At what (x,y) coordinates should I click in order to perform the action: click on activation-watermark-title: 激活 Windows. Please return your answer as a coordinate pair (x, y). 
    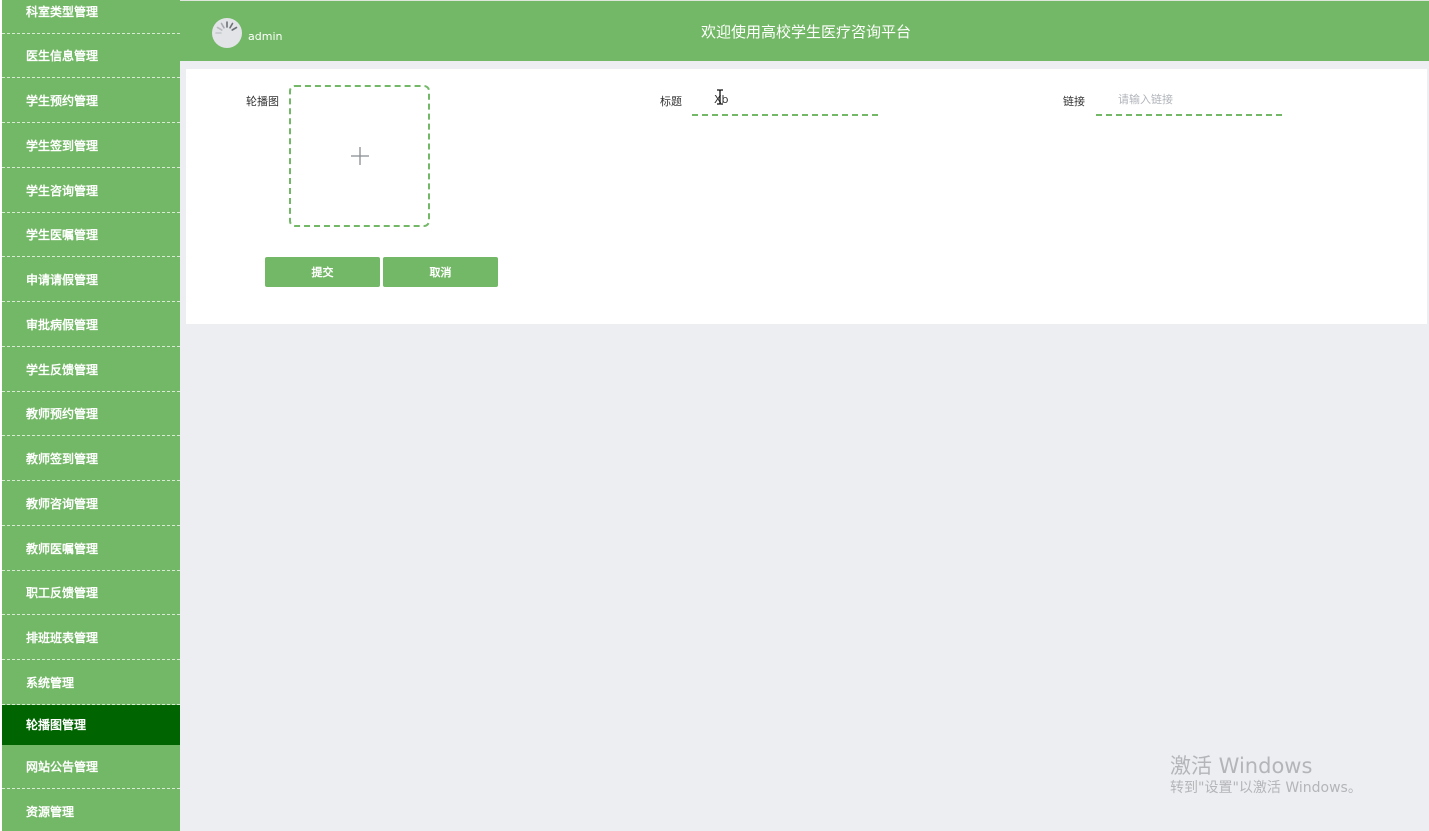
    Looking at the image, I should click on (1241, 766).